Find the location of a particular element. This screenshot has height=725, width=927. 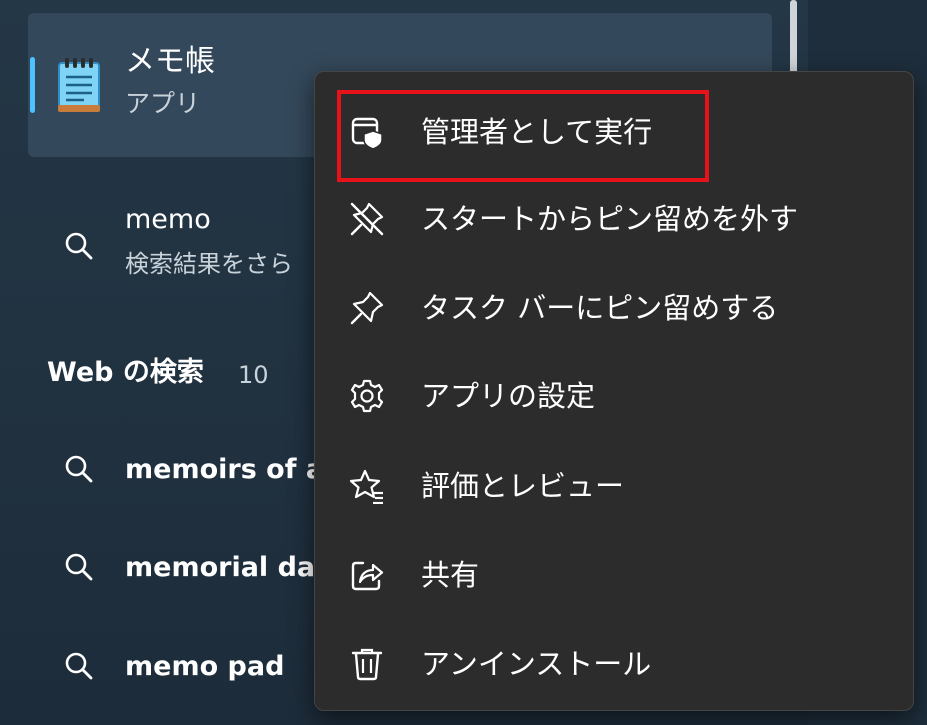

web-search-item: memoirs of a is located at coordinates (225, 470).